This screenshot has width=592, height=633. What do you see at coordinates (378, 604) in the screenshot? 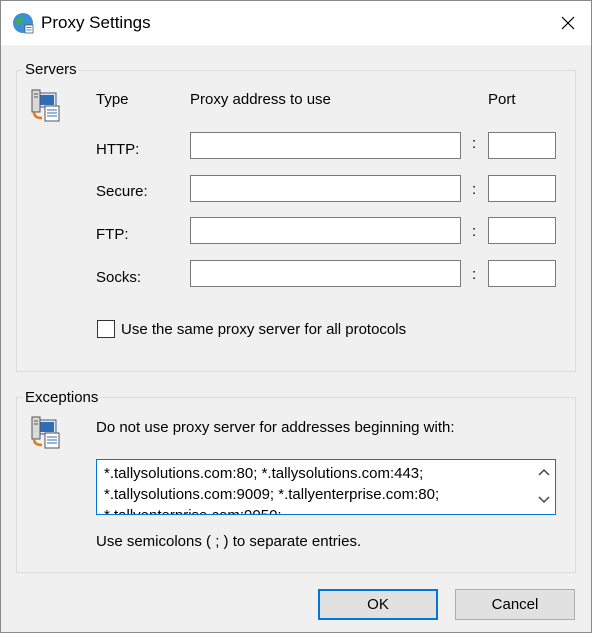
I see `ok-button: OK` at bounding box center [378, 604].